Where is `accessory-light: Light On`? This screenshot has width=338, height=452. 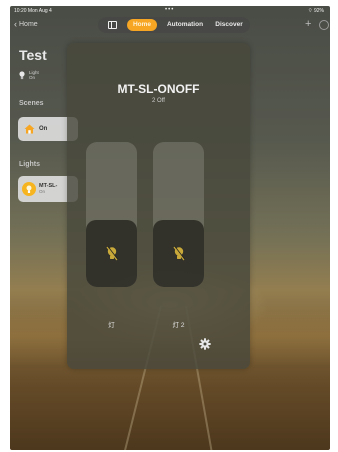 accessory-light: Light On is located at coordinates (29, 75).